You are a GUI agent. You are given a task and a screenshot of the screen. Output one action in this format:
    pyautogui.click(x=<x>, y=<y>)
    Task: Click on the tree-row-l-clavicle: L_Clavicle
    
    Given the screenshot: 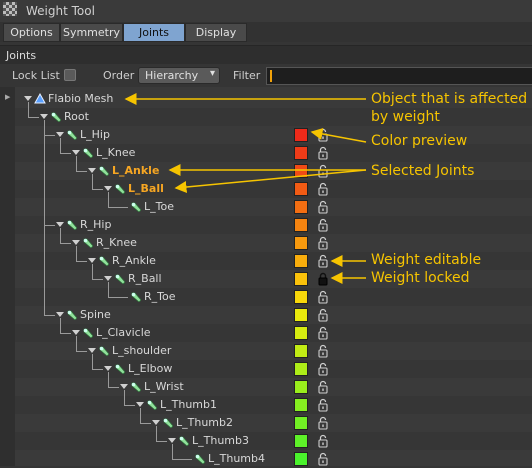 What is the action you would take?
    pyautogui.click(x=273, y=333)
    